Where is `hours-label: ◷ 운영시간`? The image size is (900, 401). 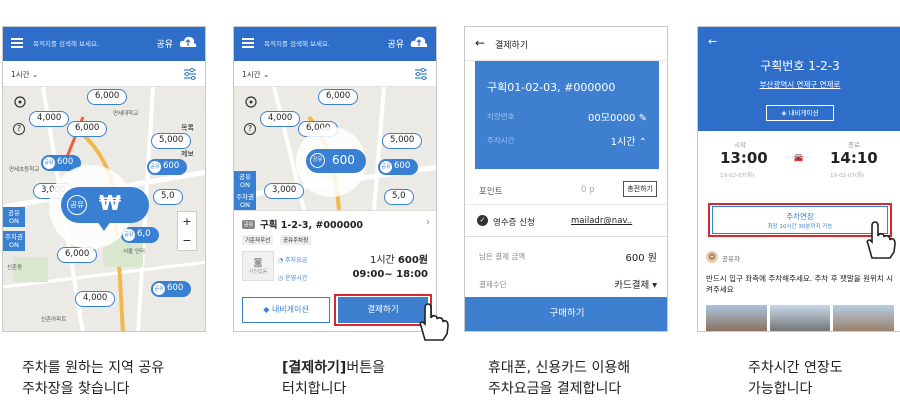
hours-label: ◷ 운영시간 is located at coordinates (293, 278).